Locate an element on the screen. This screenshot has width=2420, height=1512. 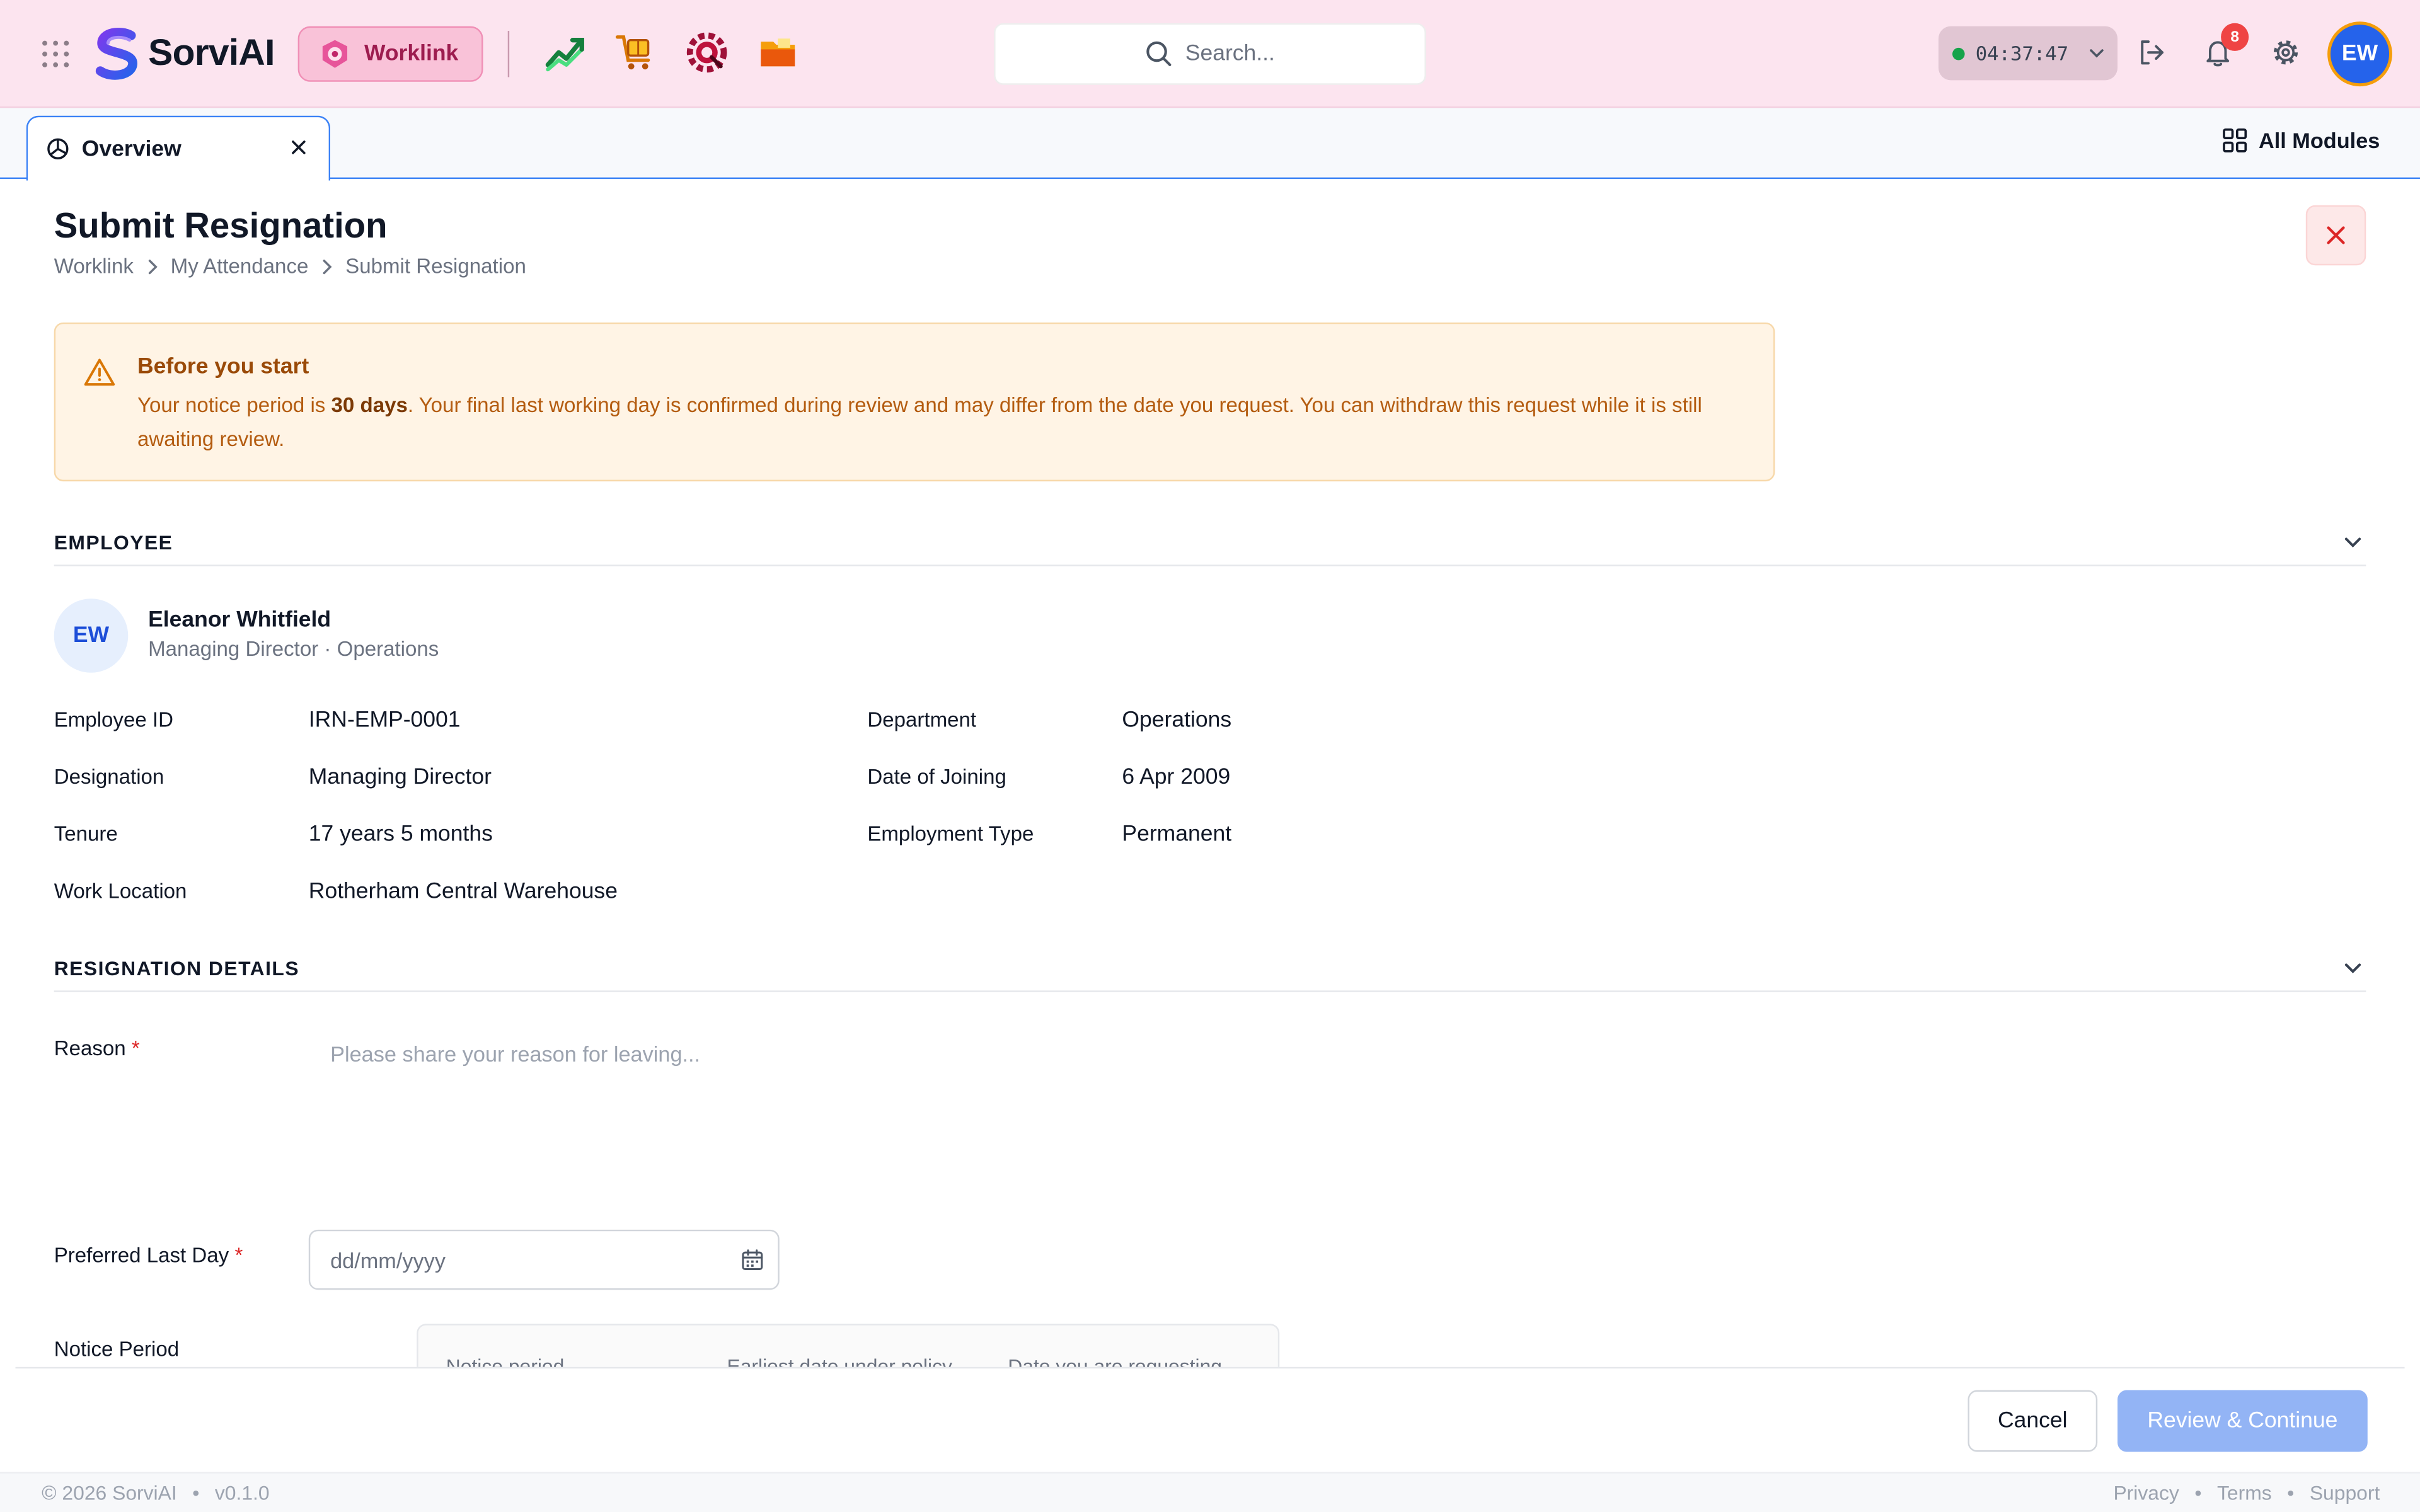
grid-icon is located at coordinates (2235, 140).